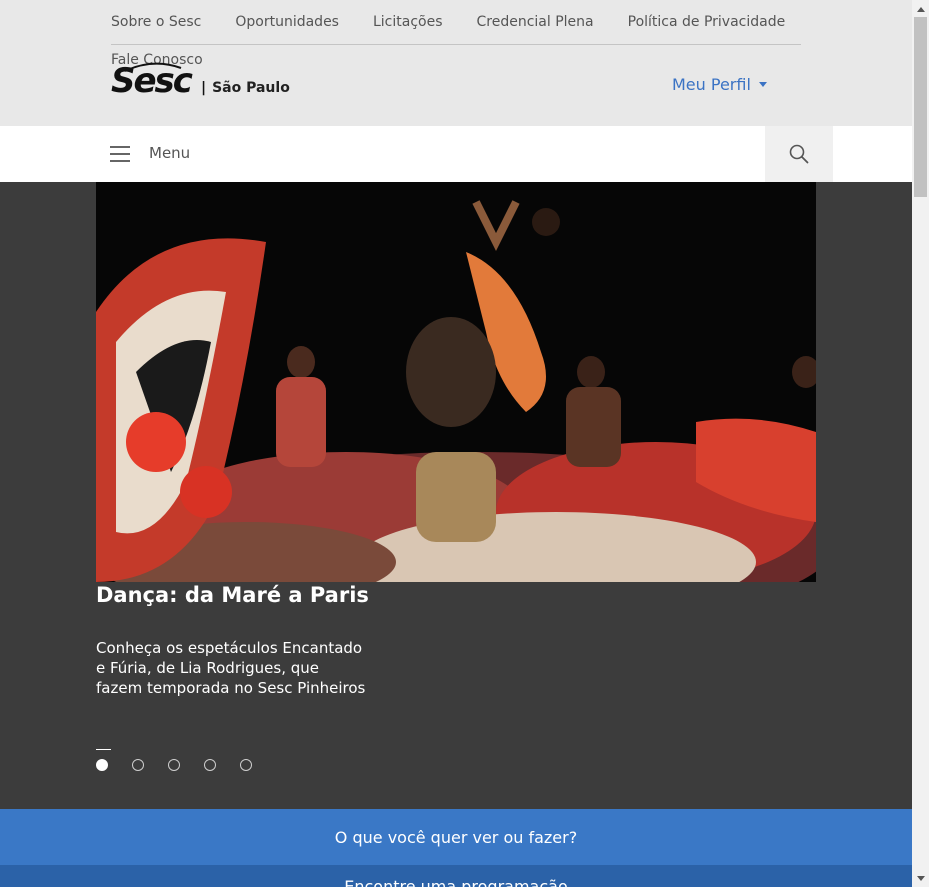 Image resolution: width=929 pixels, height=887 pixels. What do you see at coordinates (169, 153) in the screenshot?
I see `menu-label: Menu` at bounding box center [169, 153].